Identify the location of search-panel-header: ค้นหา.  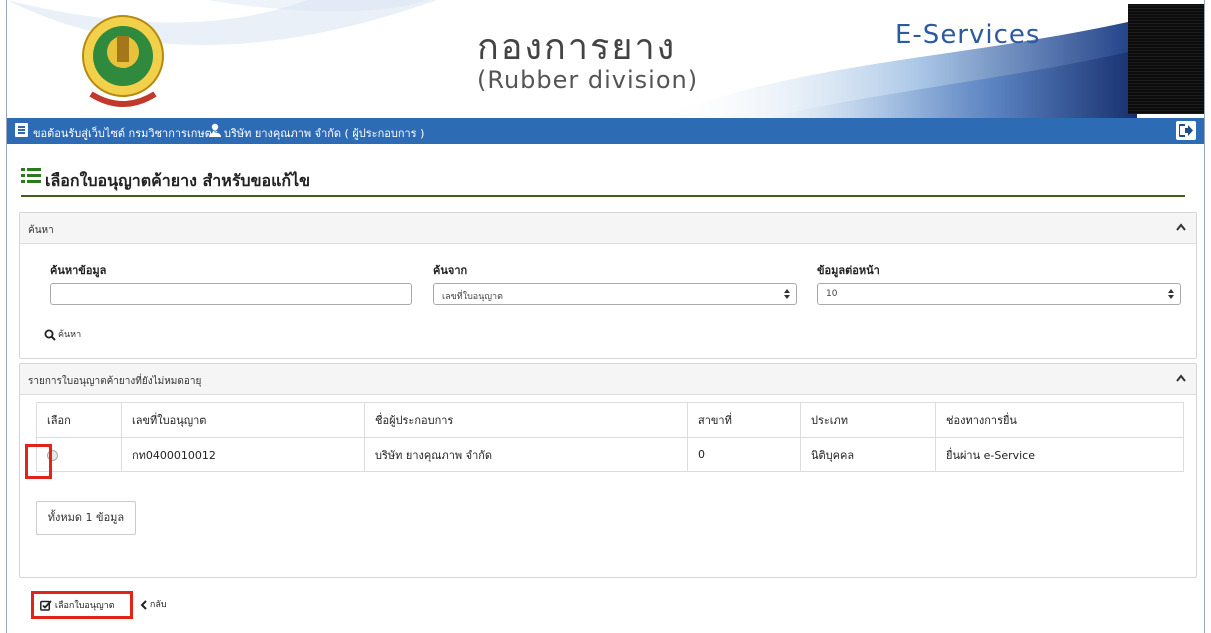
(608, 228).